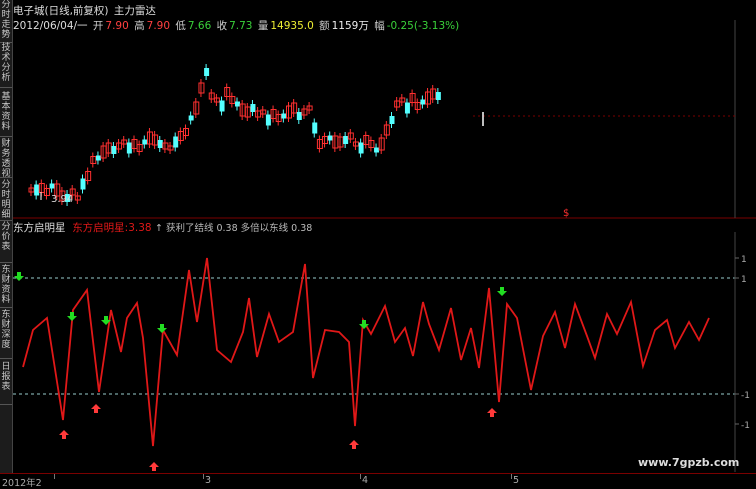  What do you see at coordinates (689, 462) in the screenshot?
I see `watermark: www.7gpzb.com` at bounding box center [689, 462].